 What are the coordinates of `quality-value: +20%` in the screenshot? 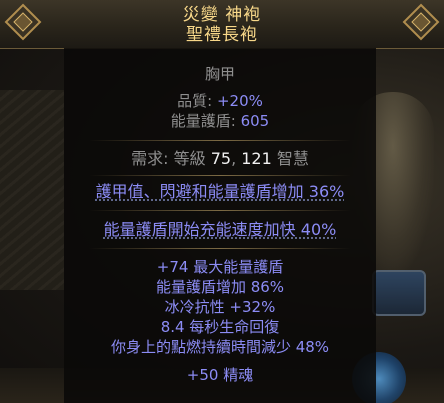 It's located at (239, 101).